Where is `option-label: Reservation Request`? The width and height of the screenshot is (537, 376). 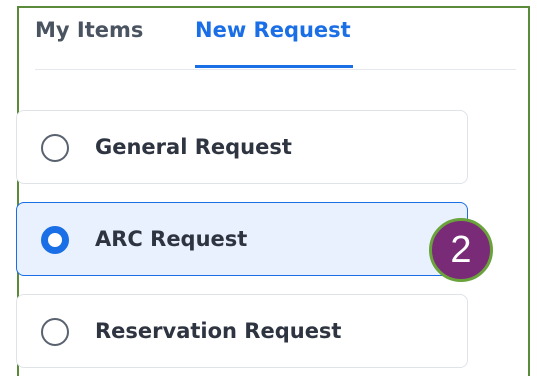
option-label: Reservation Request is located at coordinates (218, 331).